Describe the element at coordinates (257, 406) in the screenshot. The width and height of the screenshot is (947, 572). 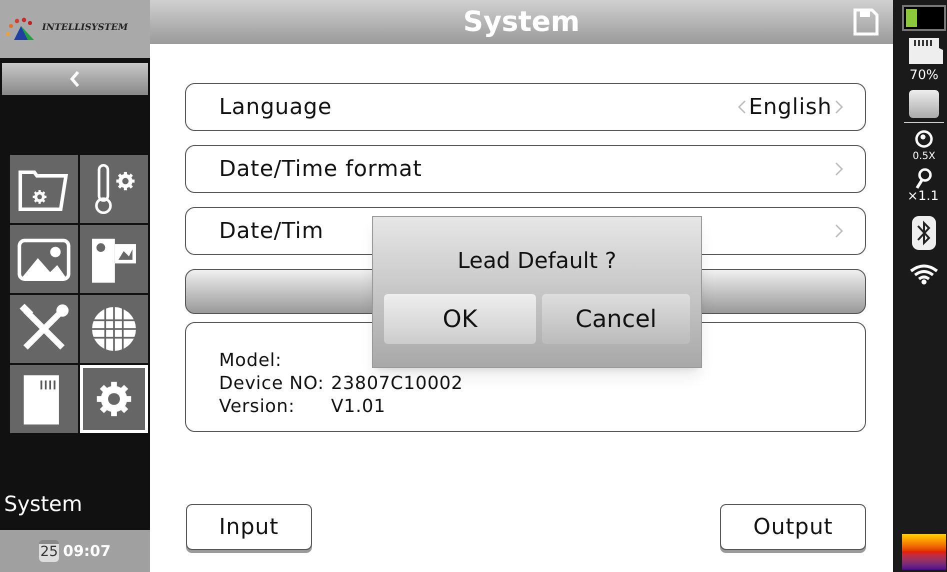
I see `info-label: Version:` at that location.